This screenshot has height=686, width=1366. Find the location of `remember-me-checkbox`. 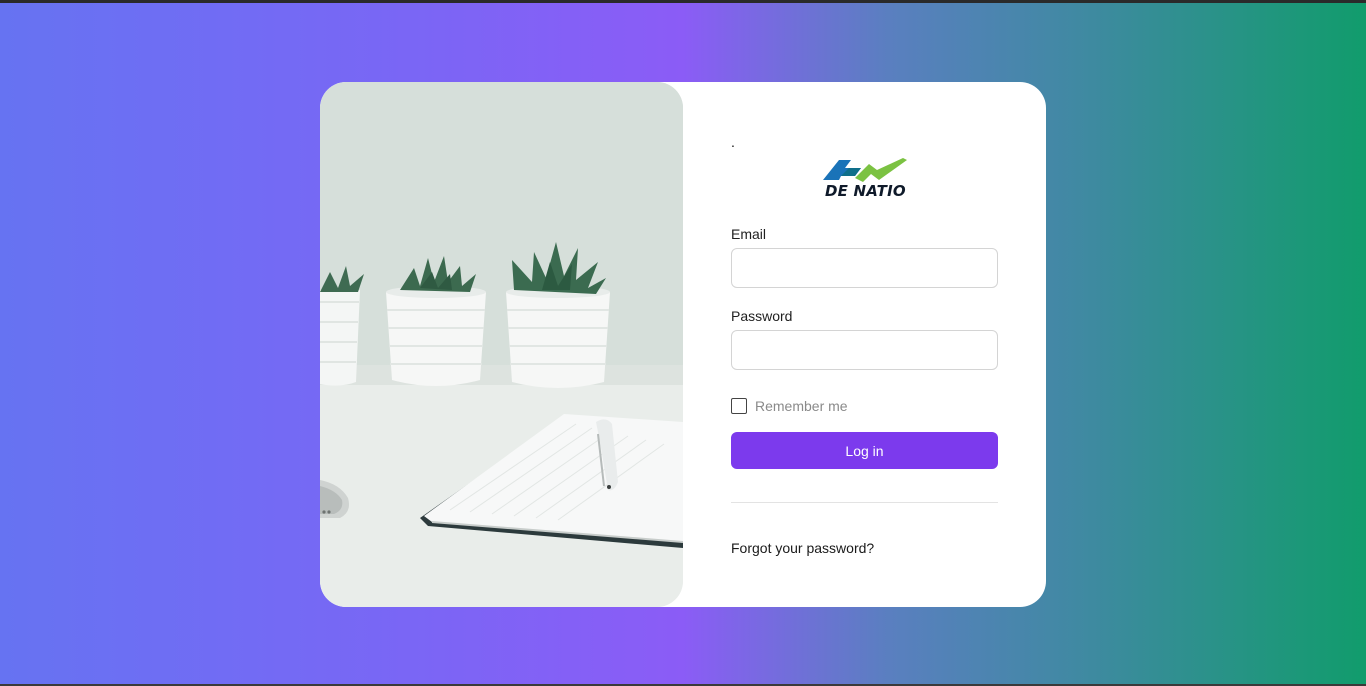

remember-me-checkbox is located at coordinates (739, 406).